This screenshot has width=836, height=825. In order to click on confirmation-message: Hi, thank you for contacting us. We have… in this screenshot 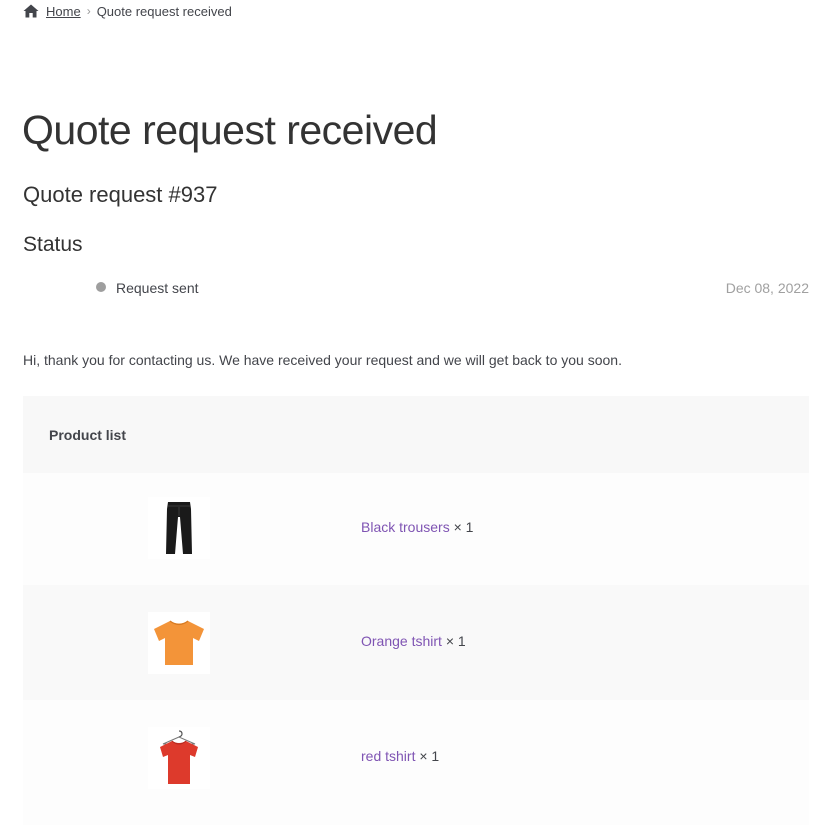, I will do `click(322, 360)`.